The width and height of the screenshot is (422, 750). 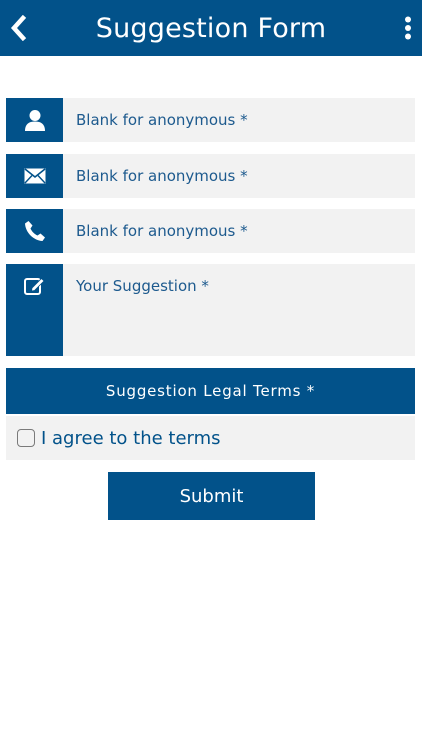 I want to click on agree-terms-checkbox, so click(x=26, y=438).